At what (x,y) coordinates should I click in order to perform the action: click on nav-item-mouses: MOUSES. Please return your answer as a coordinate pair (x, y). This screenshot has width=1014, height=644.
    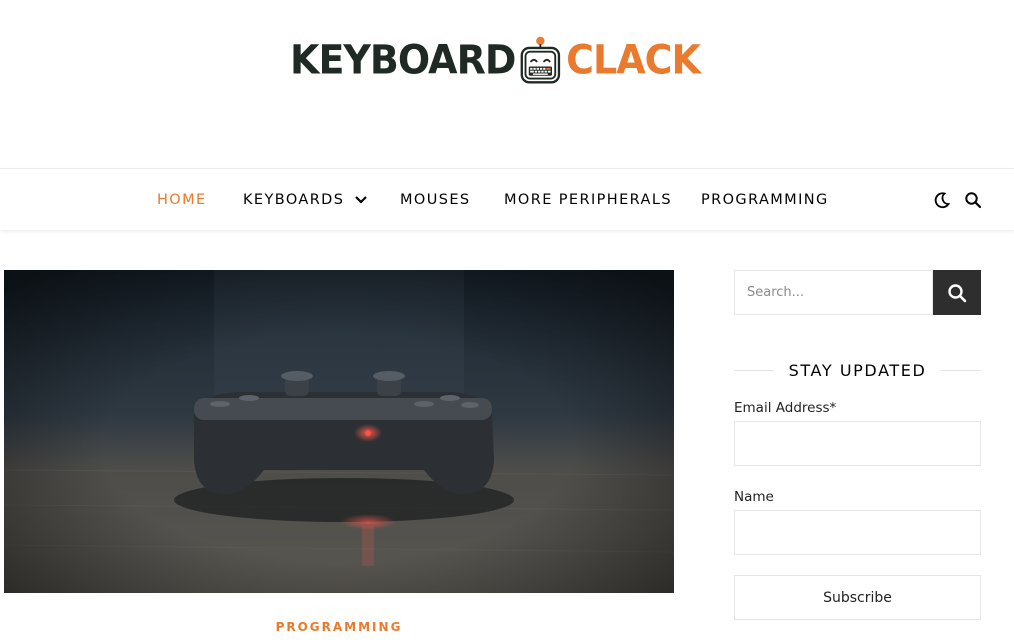
    Looking at the image, I should click on (435, 200).